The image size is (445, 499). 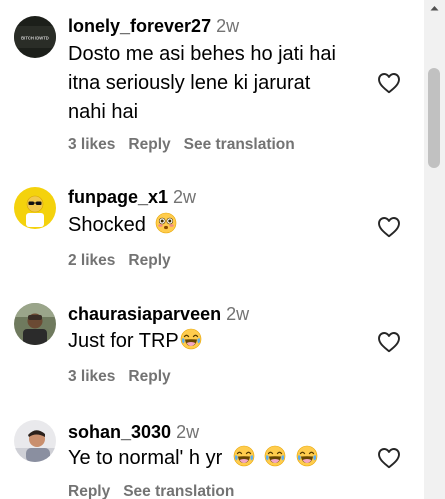 I want to click on comment-text-line: nahi hai, so click(x=103, y=112).